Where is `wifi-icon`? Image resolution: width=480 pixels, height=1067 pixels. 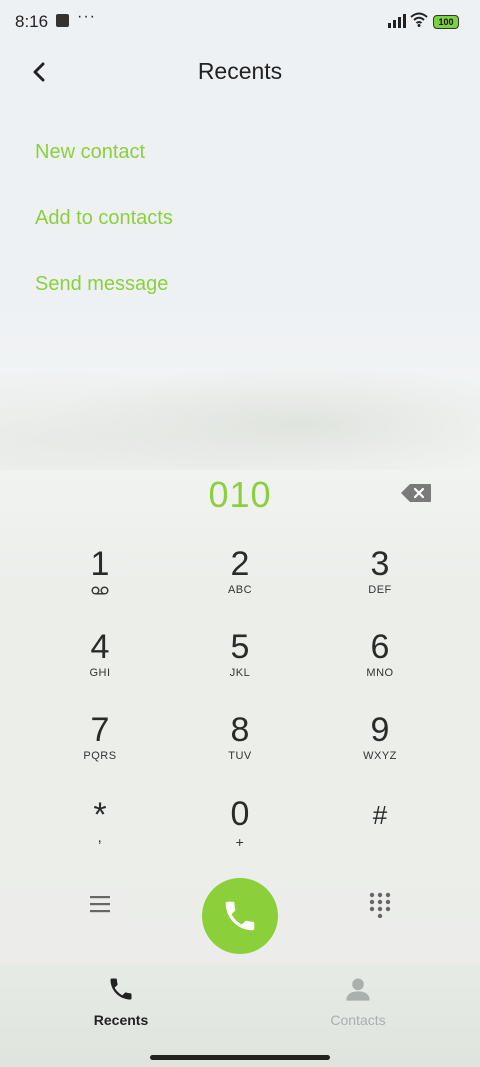 wifi-icon is located at coordinates (419, 19).